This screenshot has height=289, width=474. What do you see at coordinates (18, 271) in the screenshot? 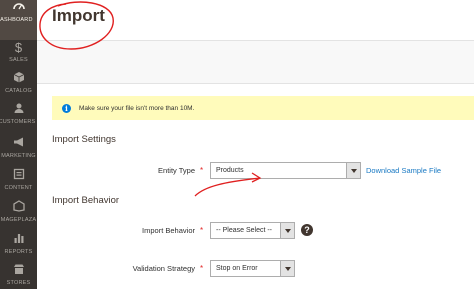
I see `store-icon` at bounding box center [18, 271].